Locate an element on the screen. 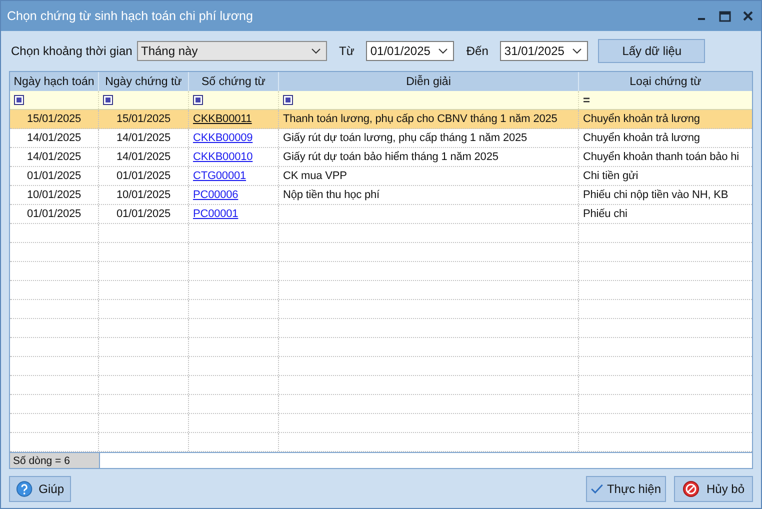 Image resolution: width=762 pixels, height=509 pixels. table-row: 14/01/2025 14/01/2025 CKKB00009 Giấy rút dự toán lương, phụ cấp tháng 1 năm 2025 Chuyển khoản trả lương is located at coordinates (381, 138).